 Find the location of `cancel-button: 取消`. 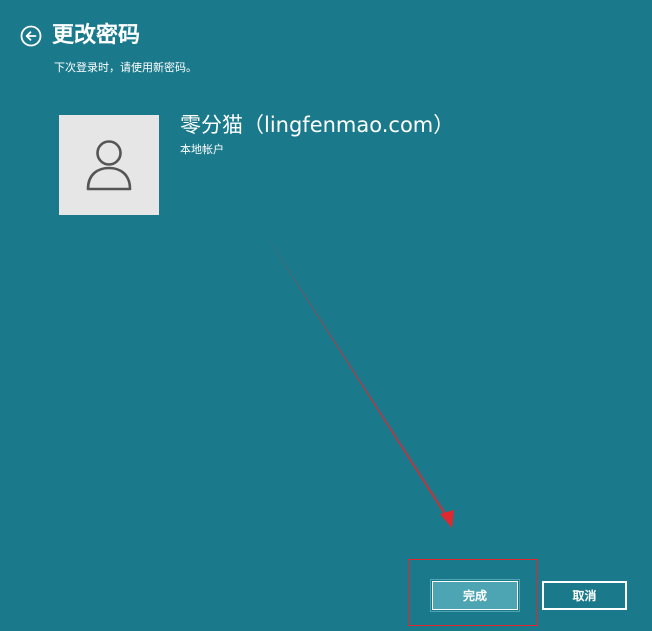

cancel-button: 取消 is located at coordinates (584, 595).